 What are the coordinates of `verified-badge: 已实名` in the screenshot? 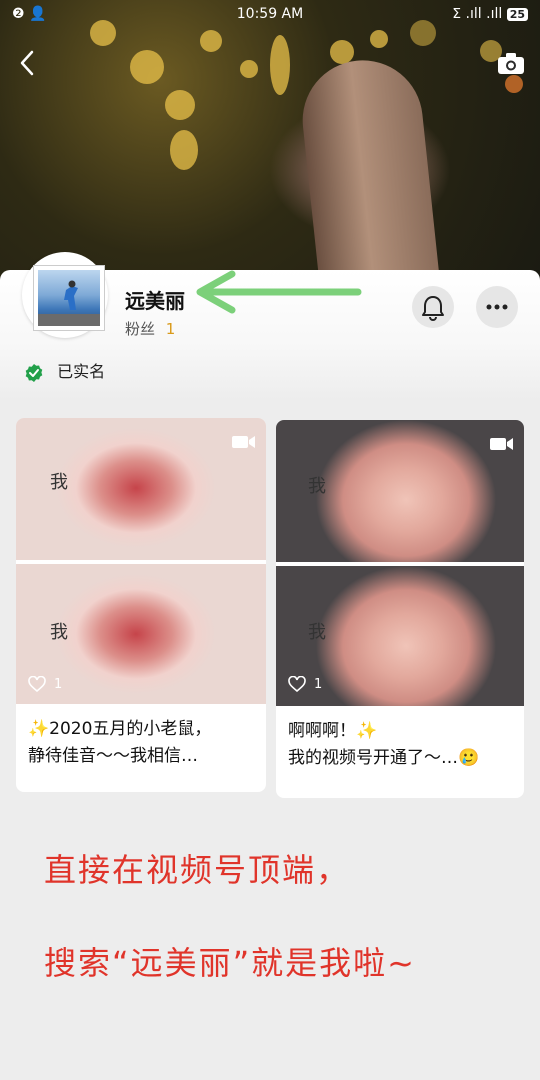 It's located at (64, 370).